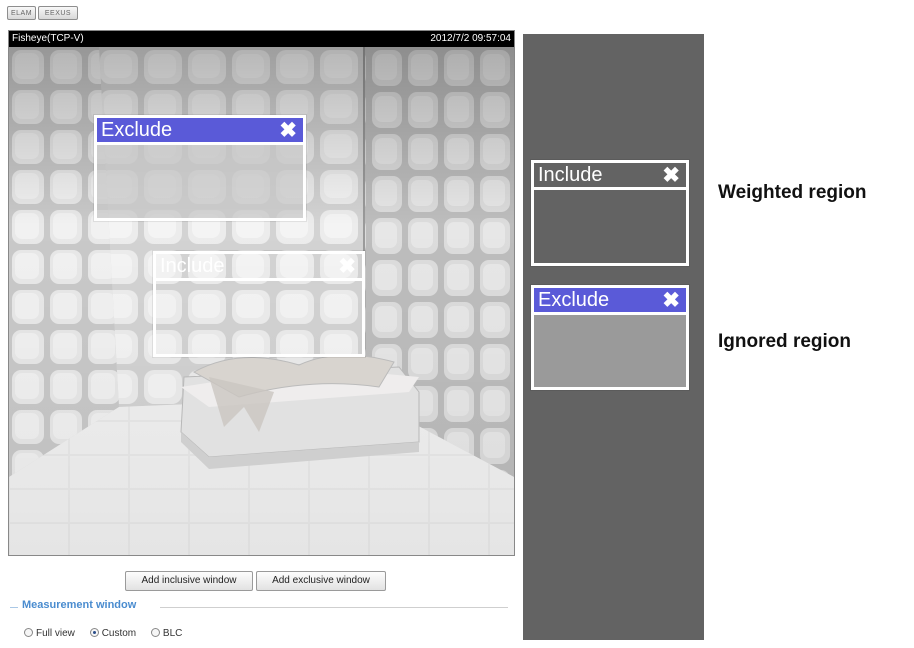 The height and width of the screenshot is (648, 914). Describe the element at coordinates (259, 317) in the screenshot. I see `include-window-area` at that location.